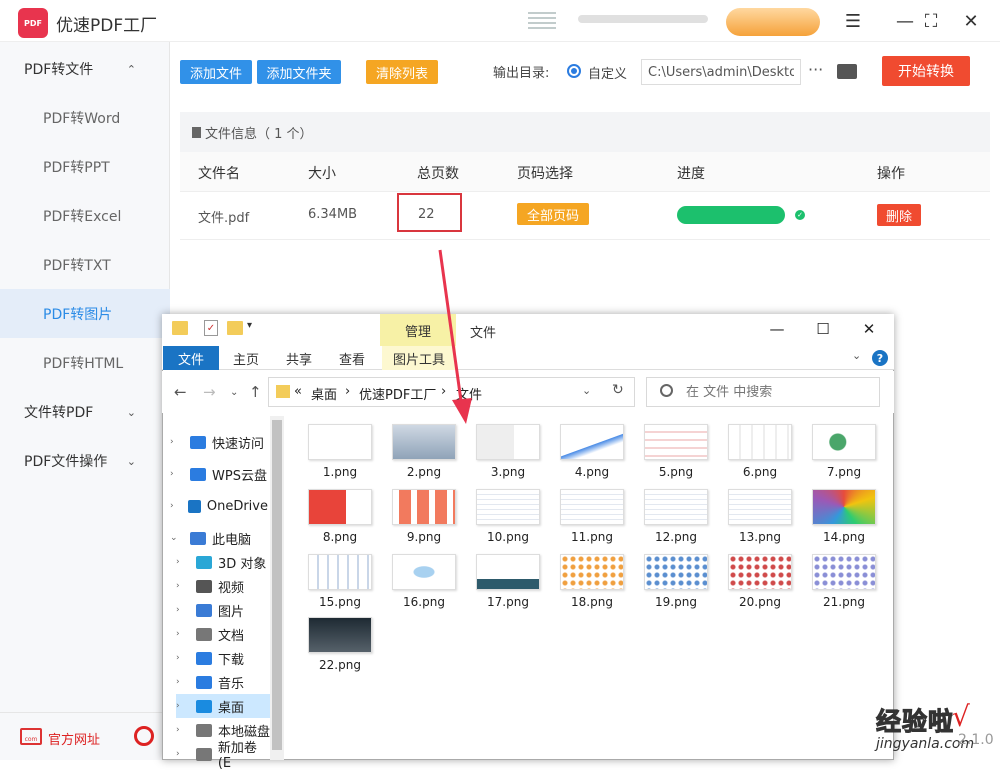 The width and height of the screenshot is (1000, 771). Describe the element at coordinates (235, 328) in the screenshot. I see `new-folder-icon` at that location.